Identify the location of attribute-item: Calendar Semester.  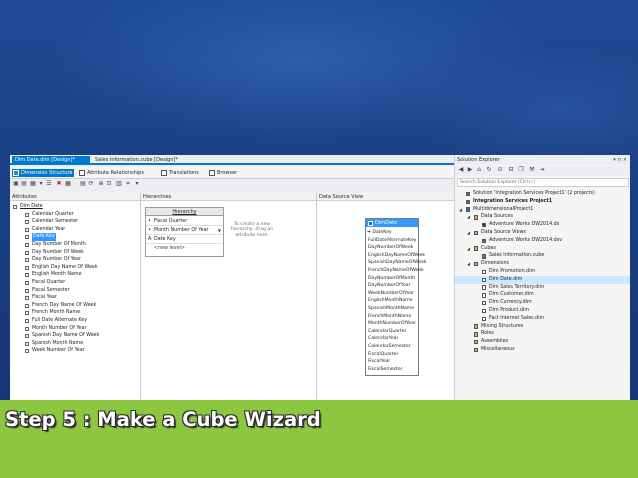
(75, 222).